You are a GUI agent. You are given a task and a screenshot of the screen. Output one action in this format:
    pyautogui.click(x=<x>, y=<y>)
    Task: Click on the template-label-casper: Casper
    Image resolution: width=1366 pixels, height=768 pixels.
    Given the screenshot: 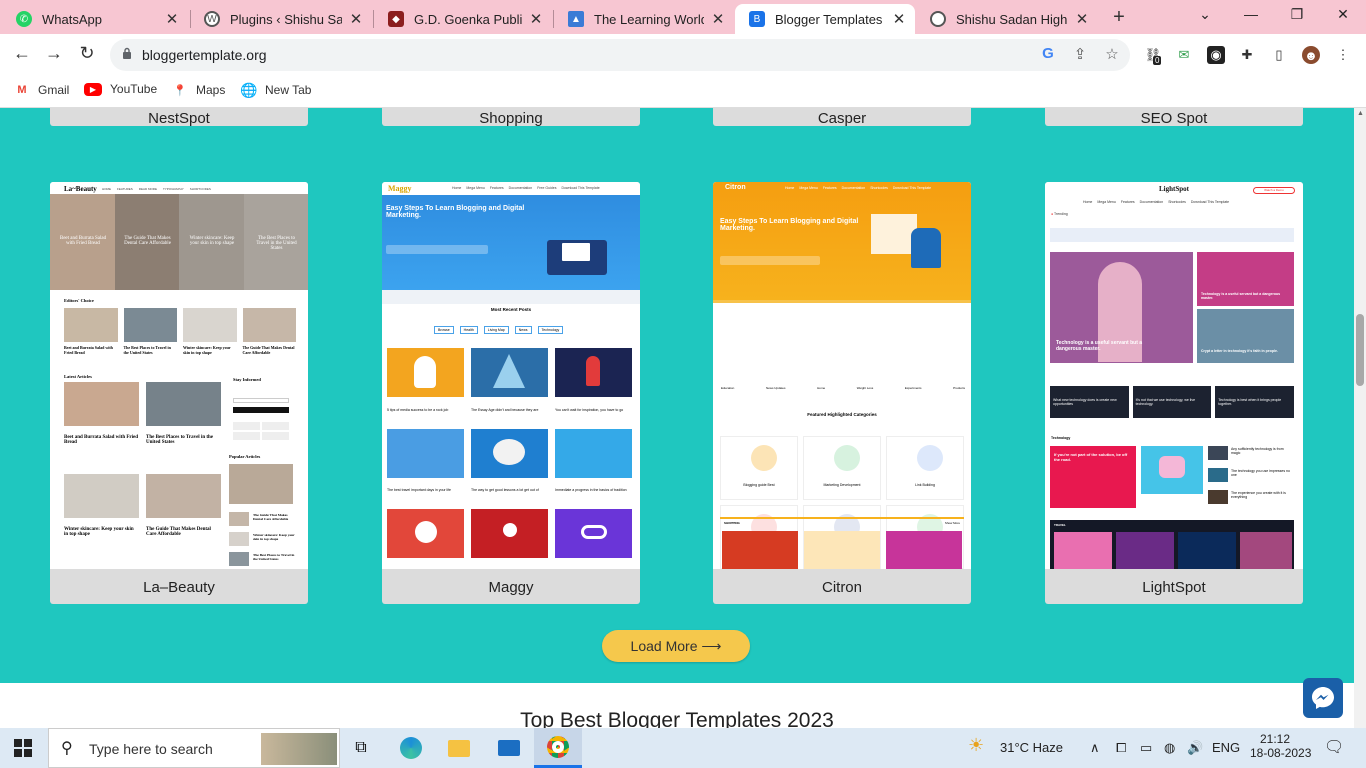 What is the action you would take?
    pyautogui.click(x=842, y=117)
    